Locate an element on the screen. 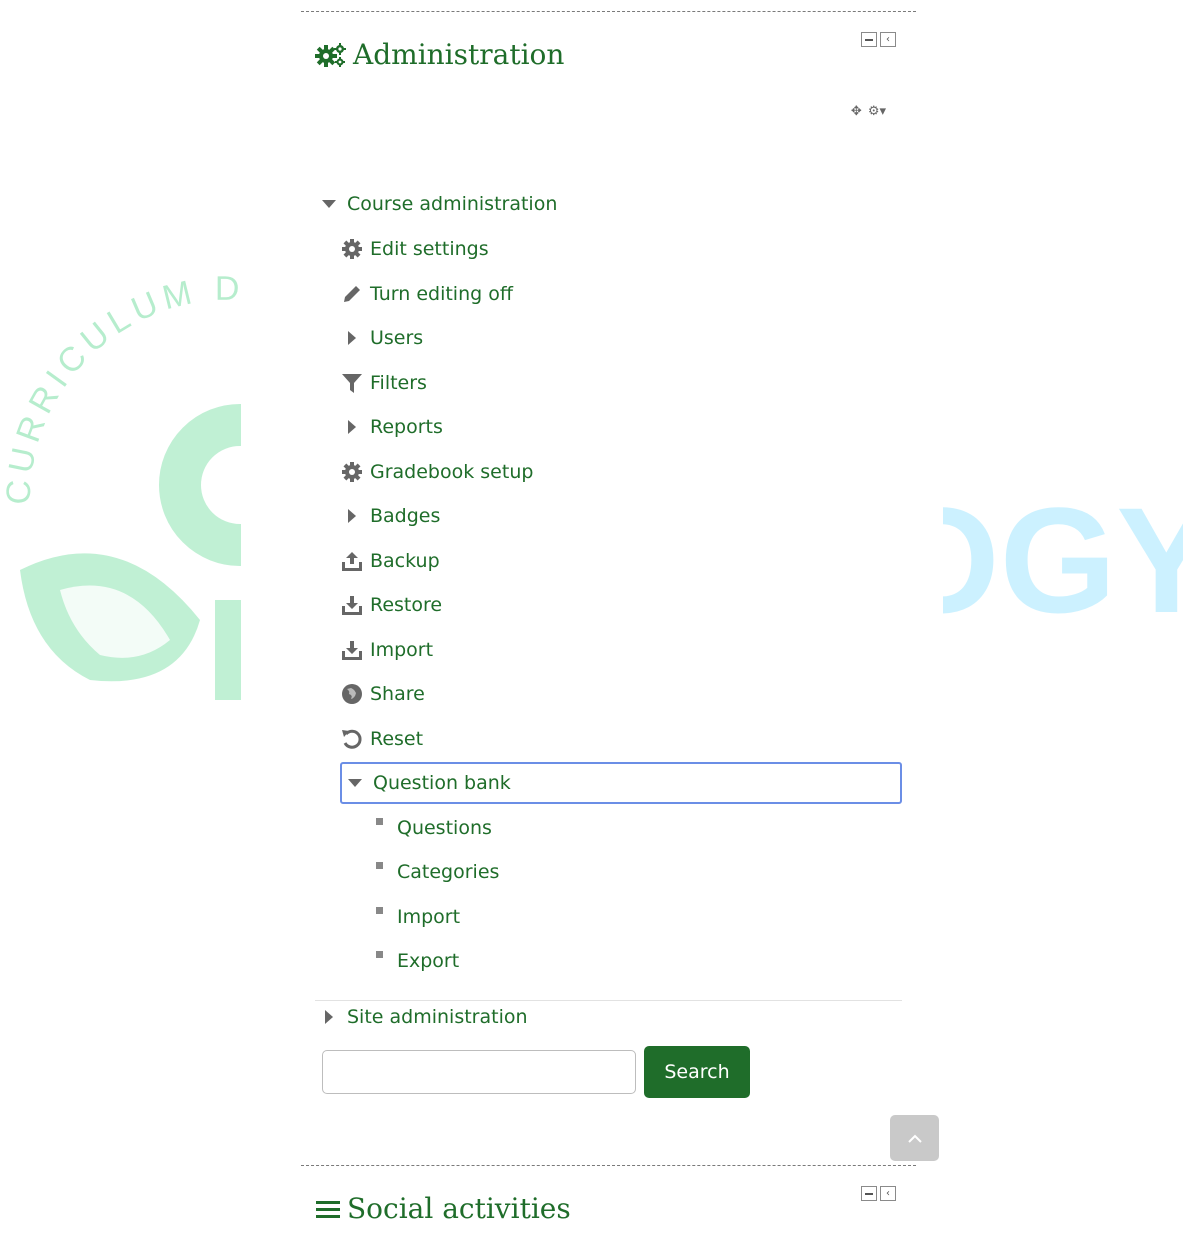 This screenshot has height=1246, width=1183. admin-search-input is located at coordinates (479, 1072).